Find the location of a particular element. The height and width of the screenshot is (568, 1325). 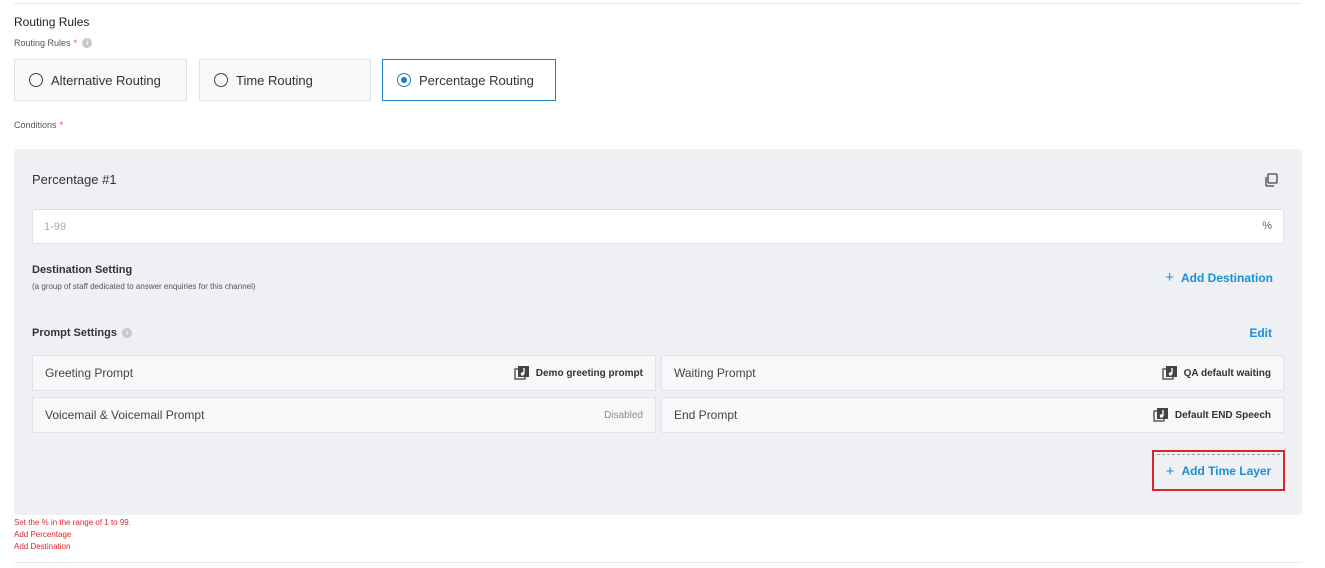

prompt-waiting: Waiting Prompt QA default waiting is located at coordinates (972, 373).